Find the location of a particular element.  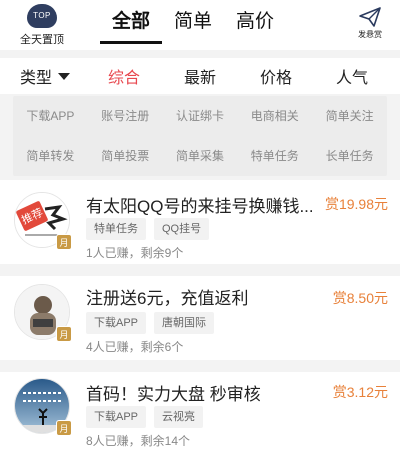

category-long-task: 长单任务 is located at coordinates (349, 156).